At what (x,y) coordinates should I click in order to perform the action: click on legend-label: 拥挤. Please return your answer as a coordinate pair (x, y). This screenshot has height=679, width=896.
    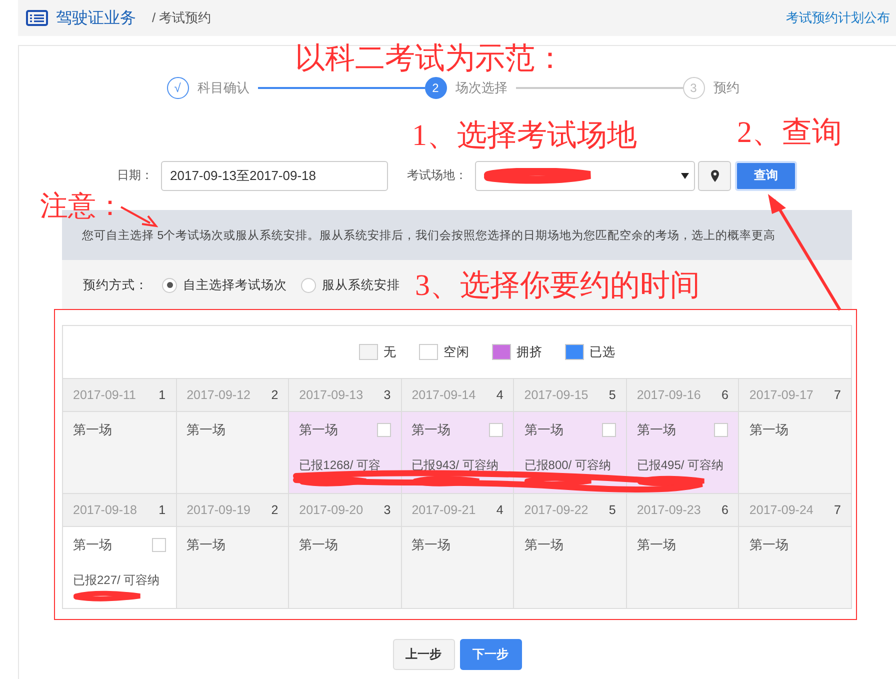
    Looking at the image, I should click on (529, 352).